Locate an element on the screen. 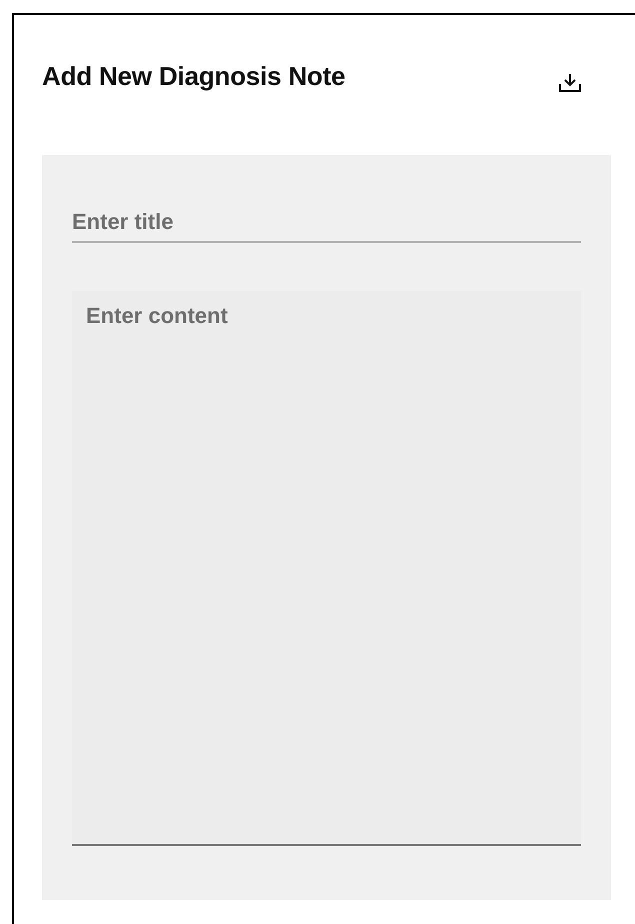 This screenshot has width=635, height=924. title-field: Enter title is located at coordinates (326, 223).